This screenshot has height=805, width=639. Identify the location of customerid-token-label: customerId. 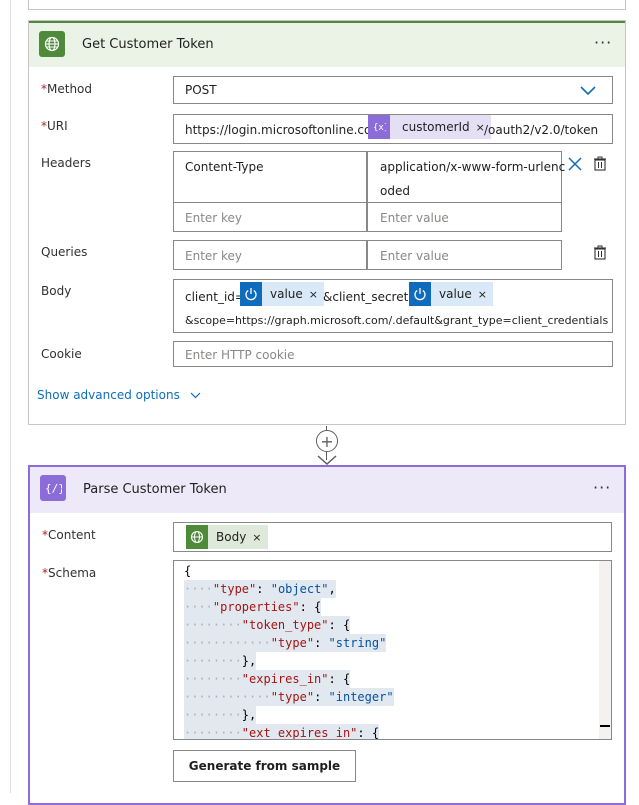
(436, 127).